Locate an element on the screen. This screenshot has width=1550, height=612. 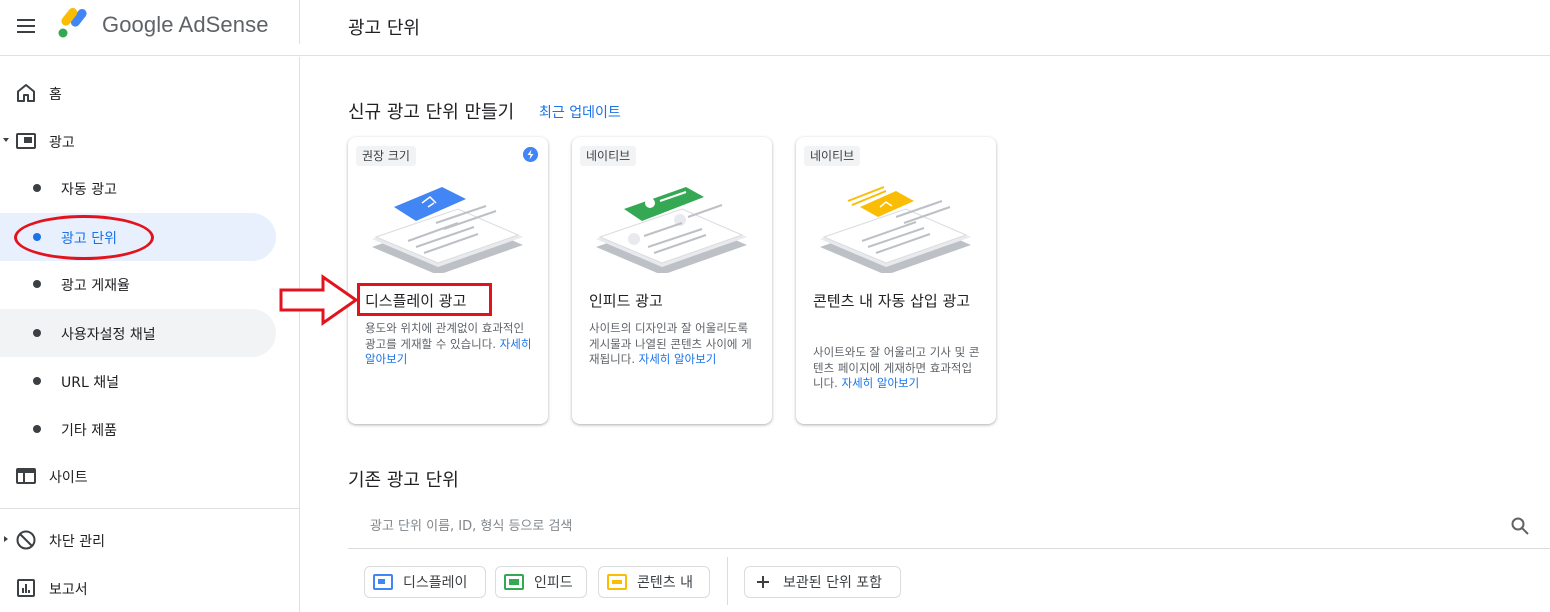
search-input is located at coordinates (920, 526).